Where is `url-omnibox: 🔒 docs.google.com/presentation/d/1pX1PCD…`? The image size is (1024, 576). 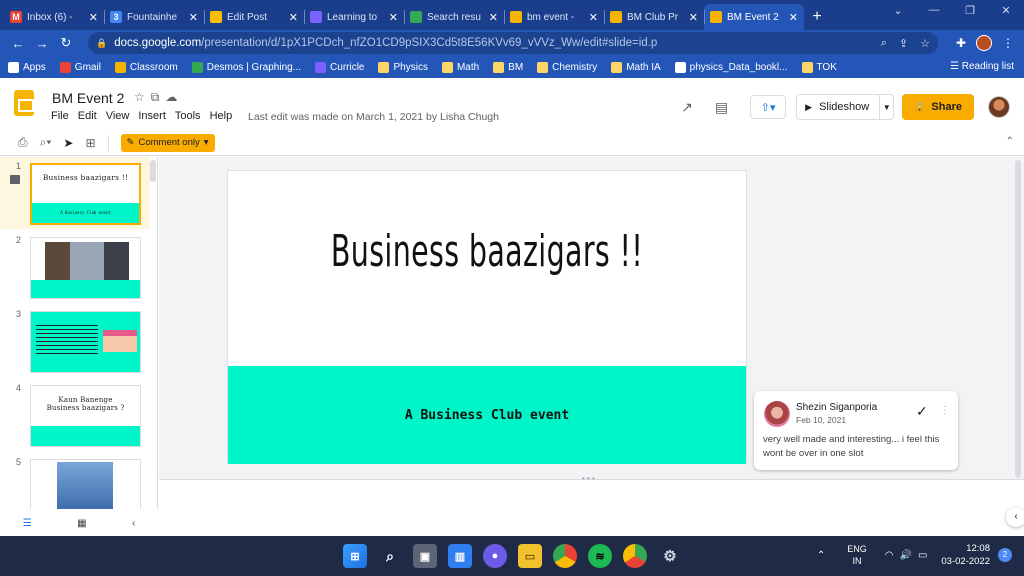 url-omnibox: 🔒 docs.google.com/presentation/d/1pX1PCD… is located at coordinates (513, 43).